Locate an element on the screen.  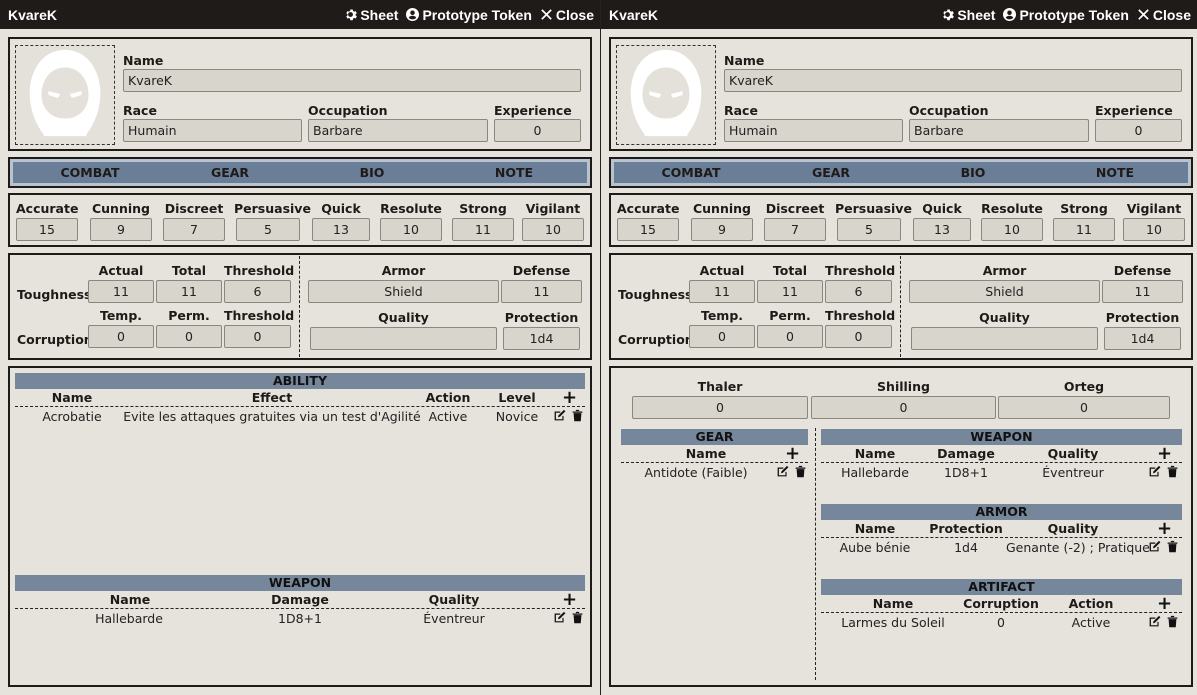
attribute-label: Resolute is located at coordinates (1012, 208).